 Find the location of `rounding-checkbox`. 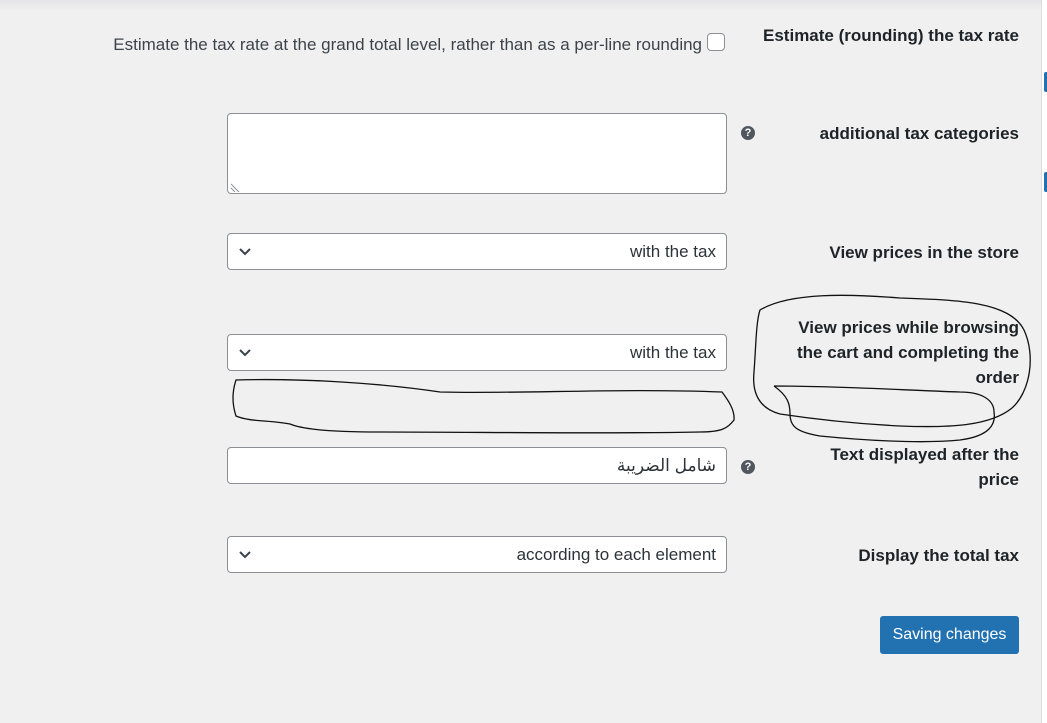

rounding-checkbox is located at coordinates (716, 42).